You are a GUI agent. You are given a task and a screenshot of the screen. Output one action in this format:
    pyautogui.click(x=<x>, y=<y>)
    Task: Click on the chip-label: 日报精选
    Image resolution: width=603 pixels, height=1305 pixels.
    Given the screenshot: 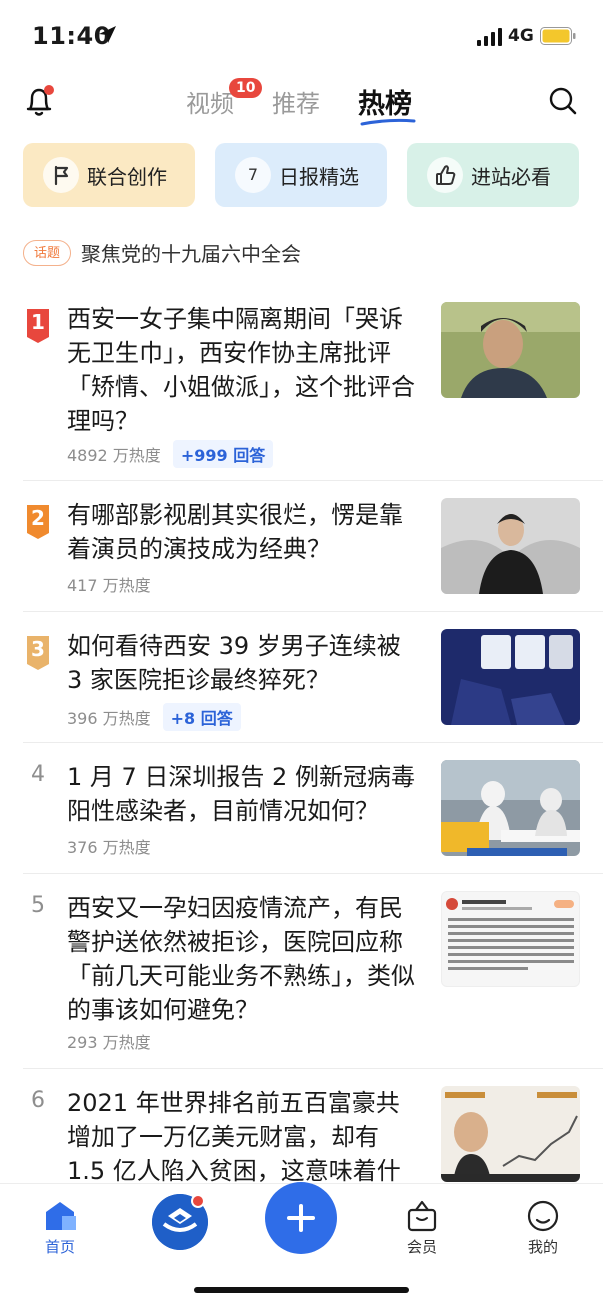 What is the action you would take?
    pyautogui.click(x=319, y=177)
    